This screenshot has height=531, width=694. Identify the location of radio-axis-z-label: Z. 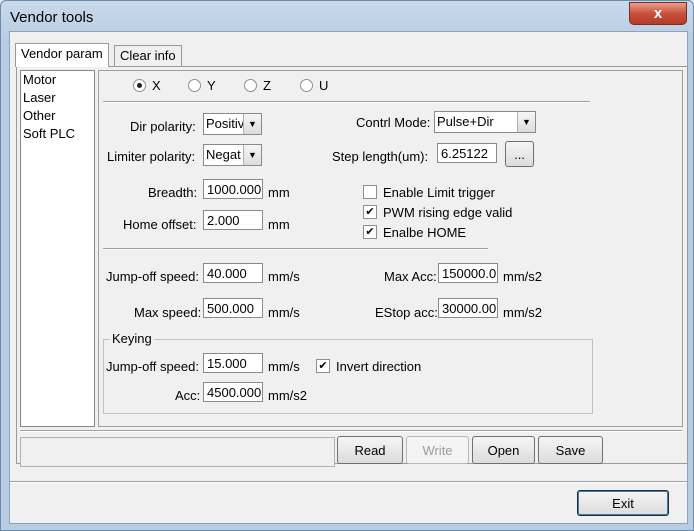
(267, 85).